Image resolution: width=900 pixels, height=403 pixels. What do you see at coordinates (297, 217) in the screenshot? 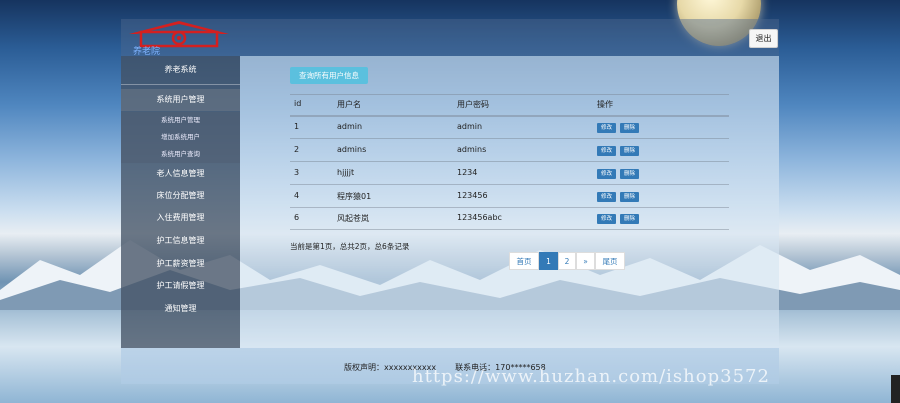
I see `table-row-id: 6` at bounding box center [297, 217].